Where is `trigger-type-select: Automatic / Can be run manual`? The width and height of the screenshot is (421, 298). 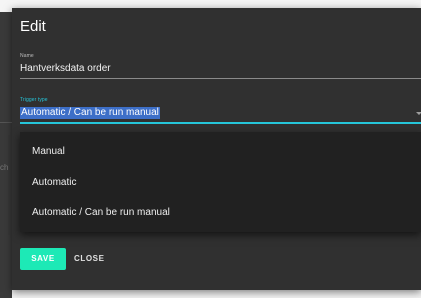 trigger-type-select: Automatic / Can be run manual is located at coordinates (90, 113).